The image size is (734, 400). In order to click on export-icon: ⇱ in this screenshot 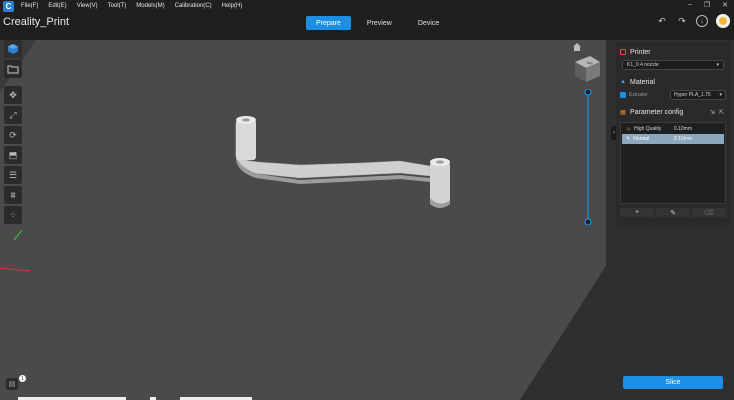, I will do `click(721, 112)`.